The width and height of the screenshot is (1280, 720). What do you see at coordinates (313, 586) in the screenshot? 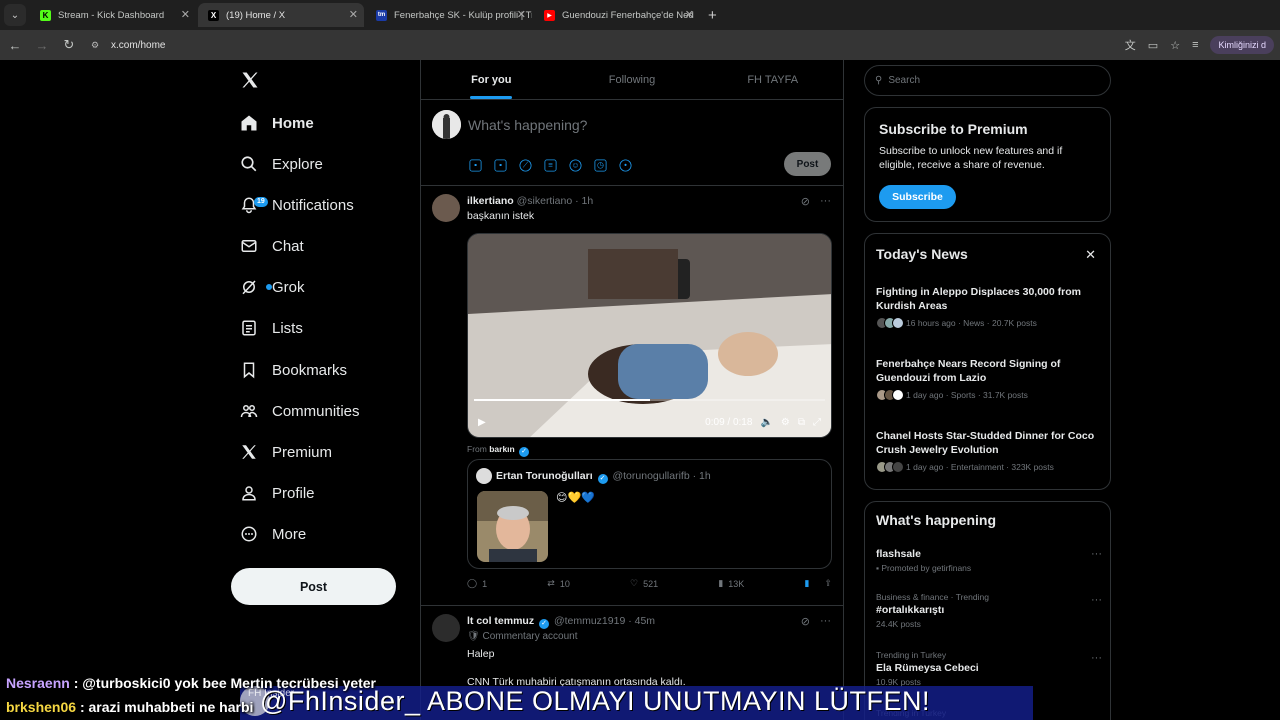
I see `post-button: Post` at bounding box center [313, 586].